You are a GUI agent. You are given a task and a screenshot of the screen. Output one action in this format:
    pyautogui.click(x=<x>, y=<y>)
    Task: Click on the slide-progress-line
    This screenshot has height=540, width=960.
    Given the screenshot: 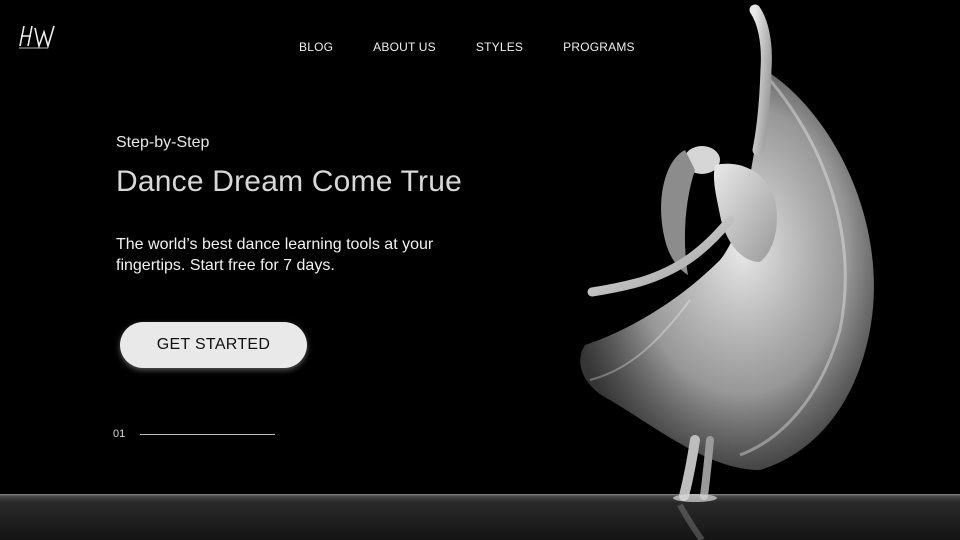 What is the action you would take?
    pyautogui.click(x=208, y=434)
    